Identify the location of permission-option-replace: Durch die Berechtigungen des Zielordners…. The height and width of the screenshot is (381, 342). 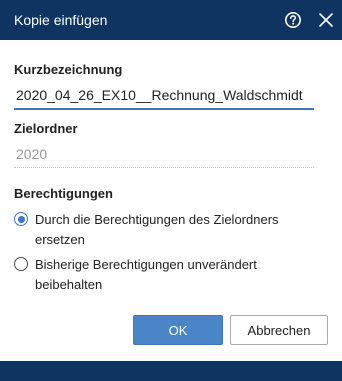
(169, 230).